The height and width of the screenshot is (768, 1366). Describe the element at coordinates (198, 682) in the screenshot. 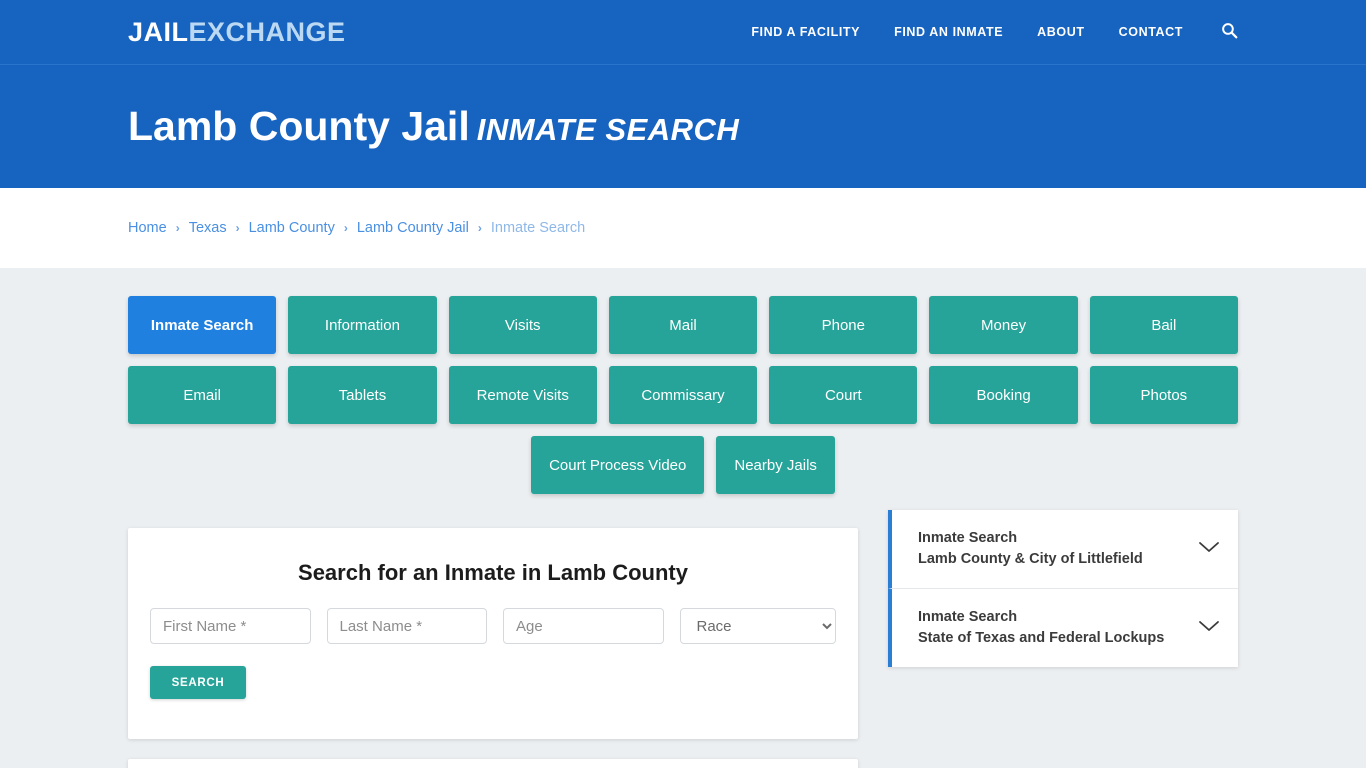

I see `search-button: SEARCH` at that location.